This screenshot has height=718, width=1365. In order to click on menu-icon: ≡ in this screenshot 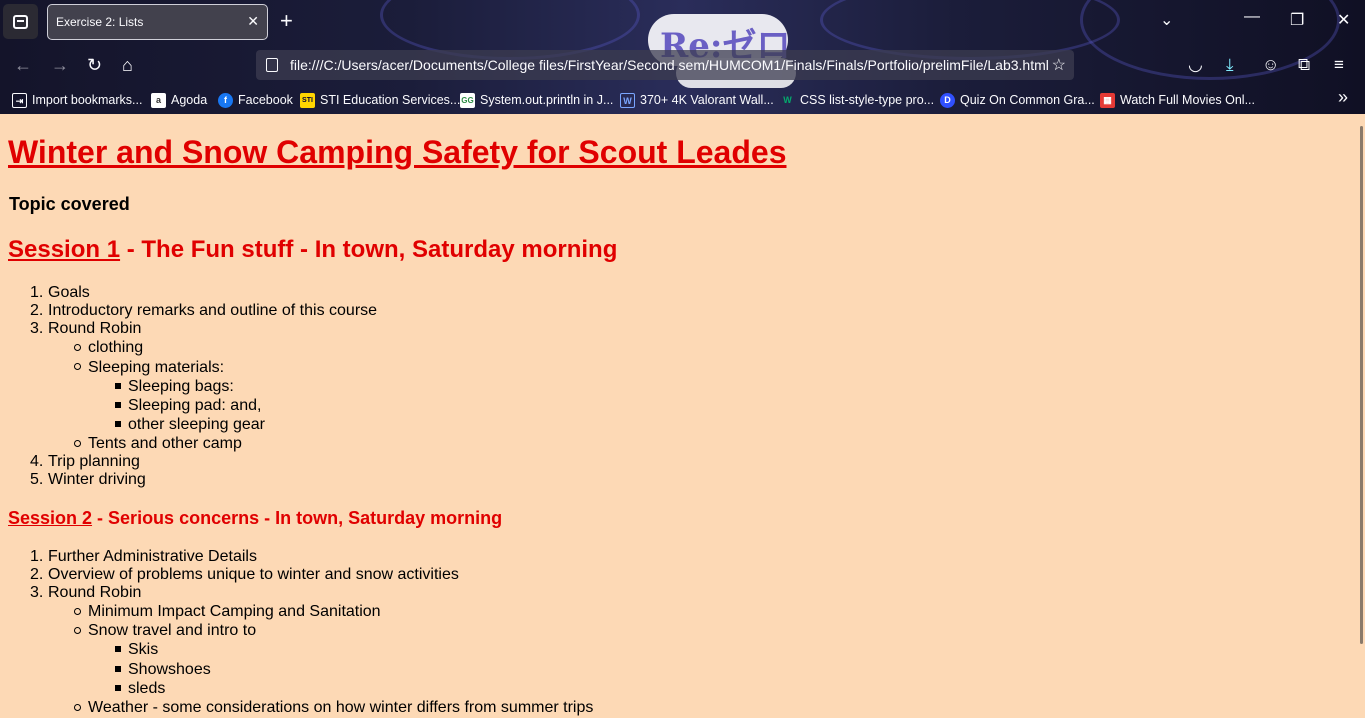, I will do `click(1339, 65)`.